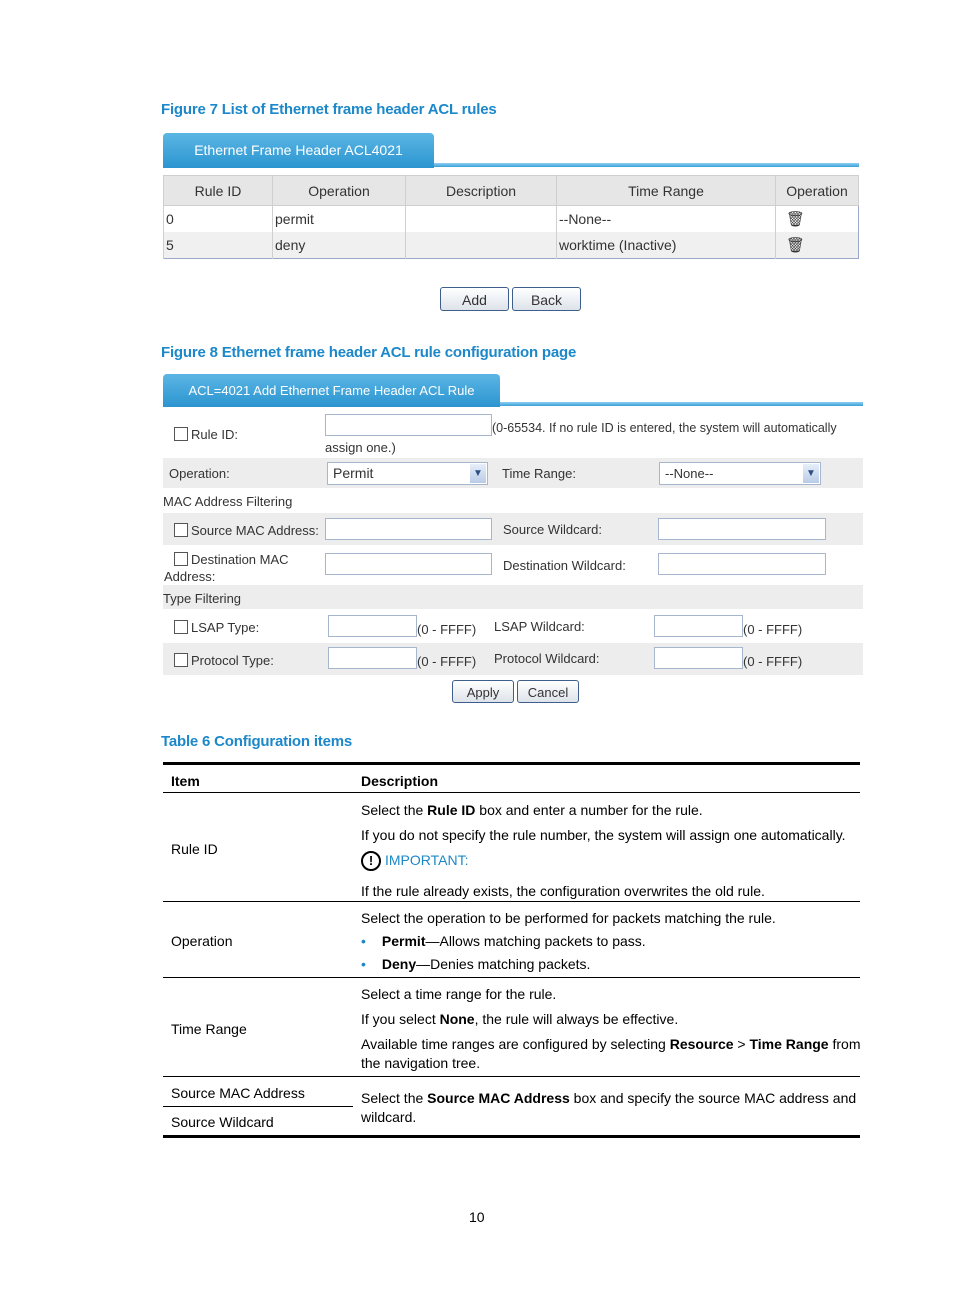  I want to click on desc-line: Select a time range for the rule., so click(459, 994).